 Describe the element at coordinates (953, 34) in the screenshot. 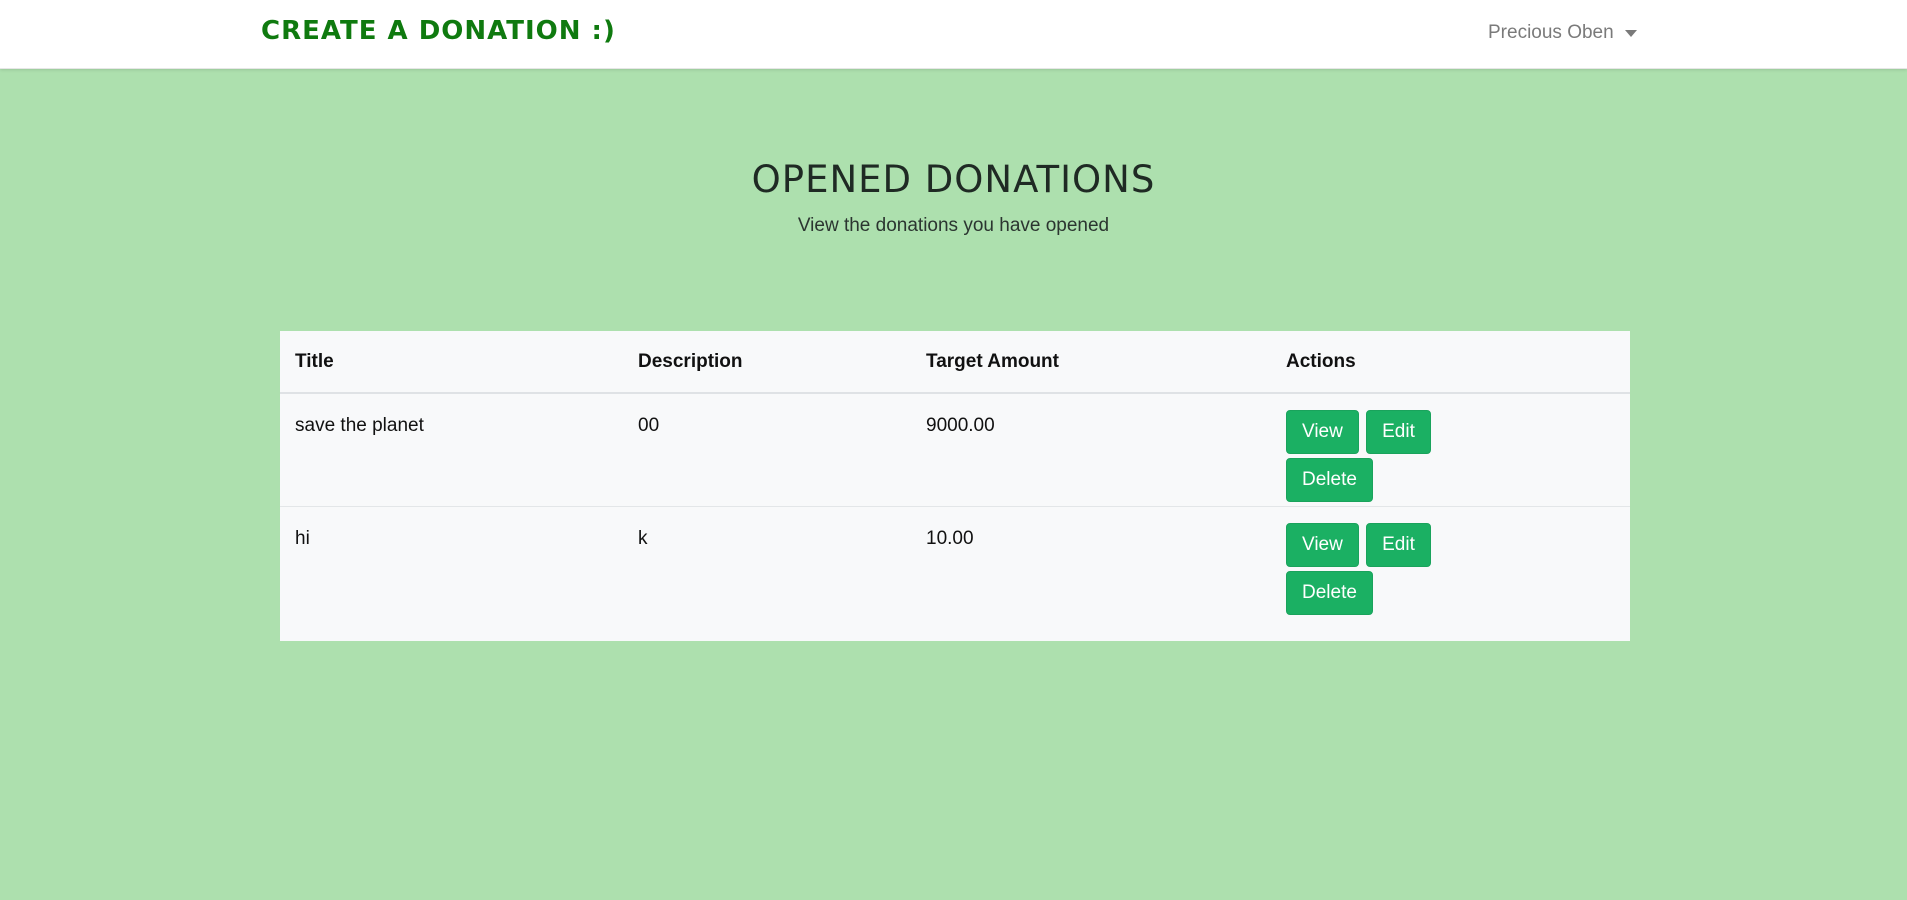

I see `navbar: CREATE A DONATION :) Precious Oben` at that location.